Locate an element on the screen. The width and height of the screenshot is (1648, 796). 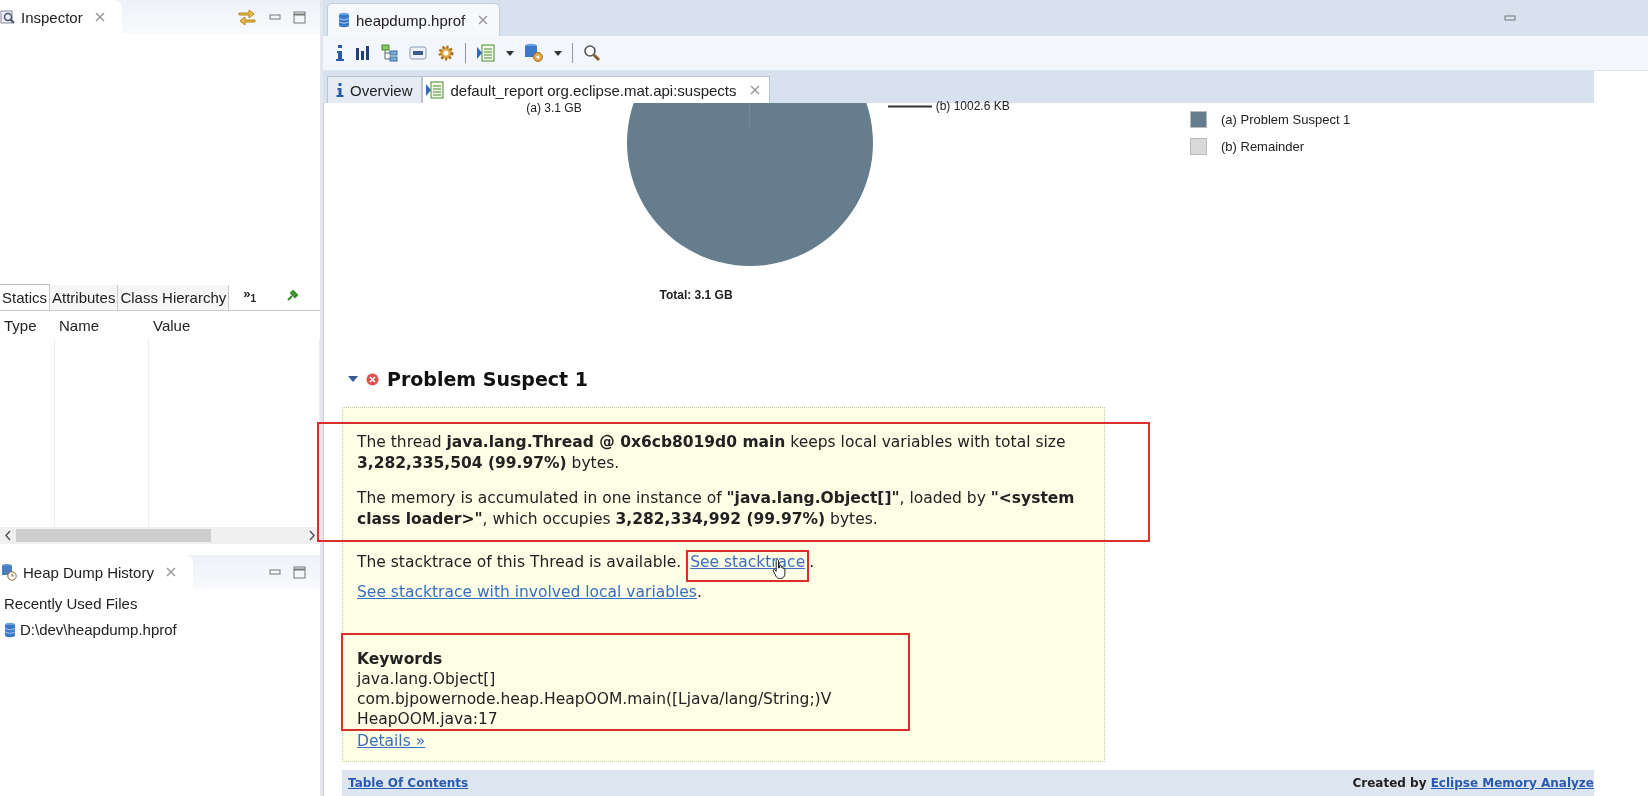
details-link: Details » is located at coordinates (723, 741).